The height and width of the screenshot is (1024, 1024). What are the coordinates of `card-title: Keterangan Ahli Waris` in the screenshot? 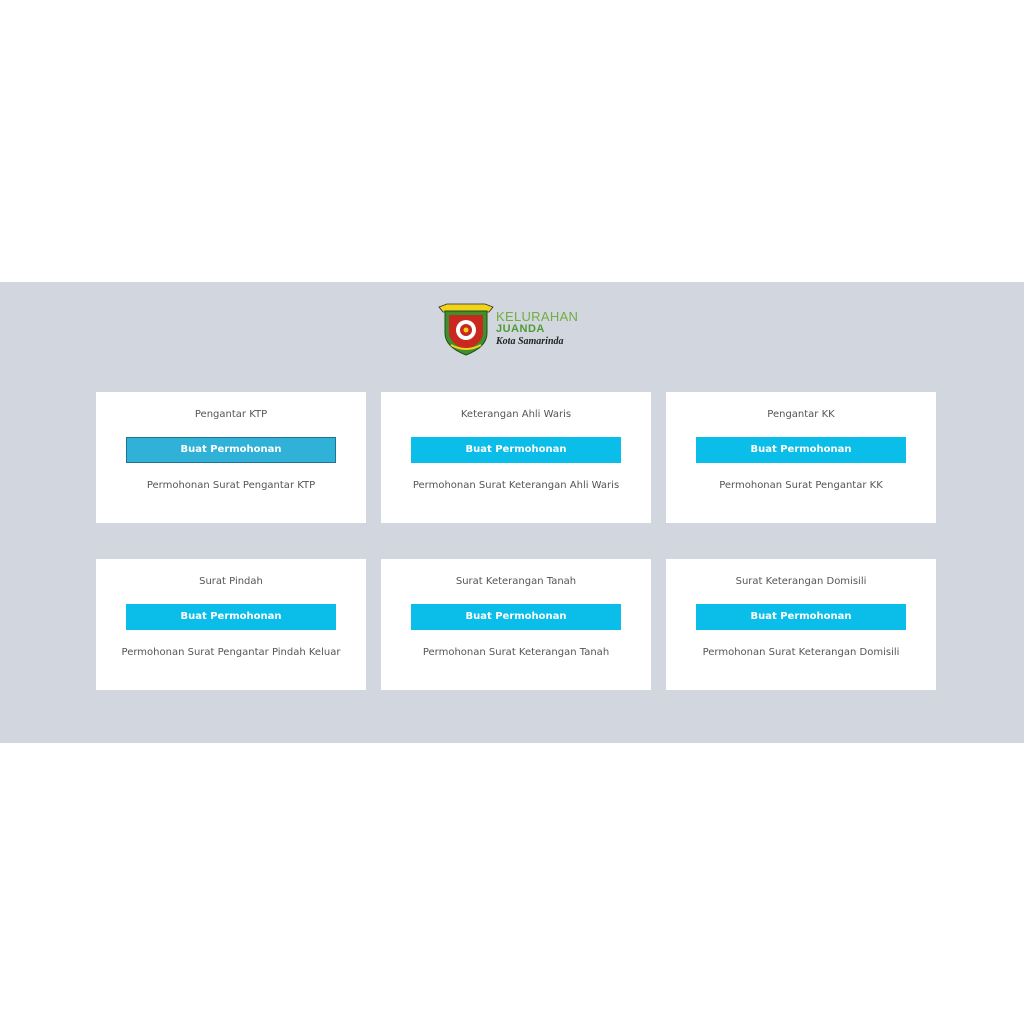 It's located at (516, 414).